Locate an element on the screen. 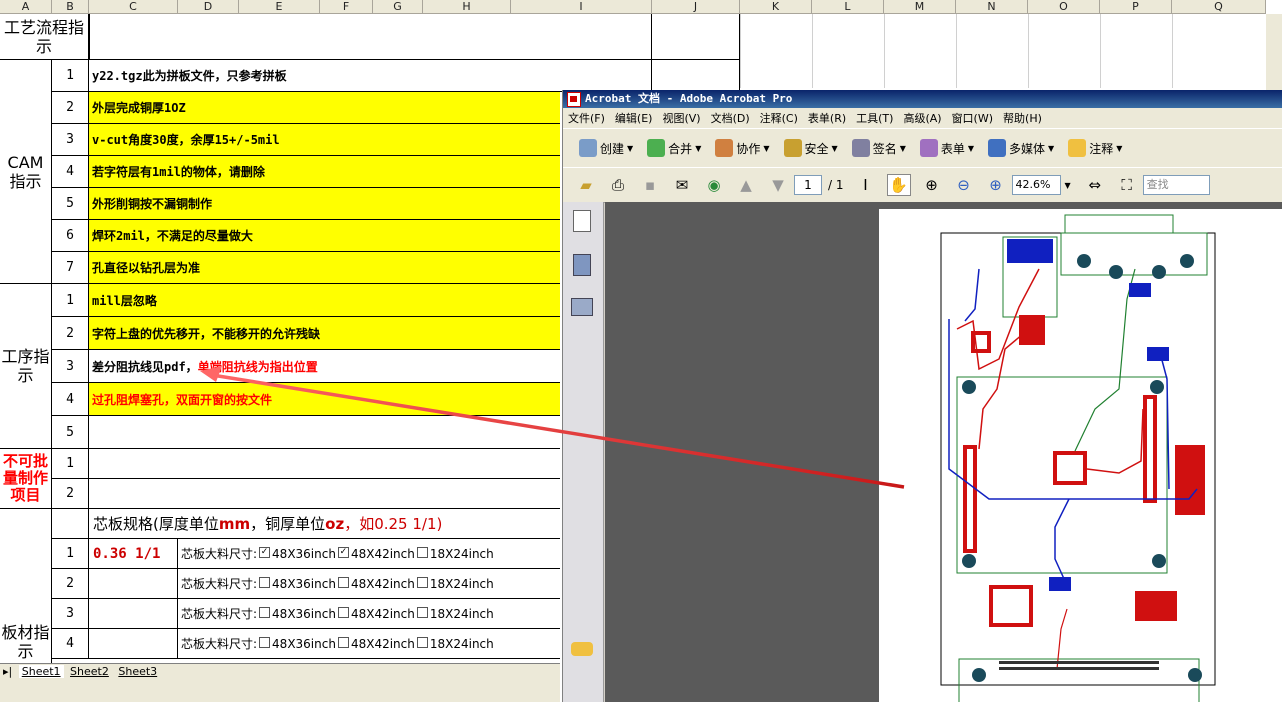  print-icon: ⎙ is located at coordinates (618, 185).